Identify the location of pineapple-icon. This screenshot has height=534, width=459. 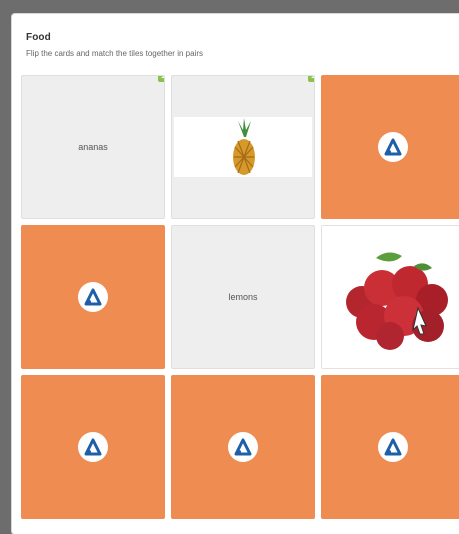
(244, 146).